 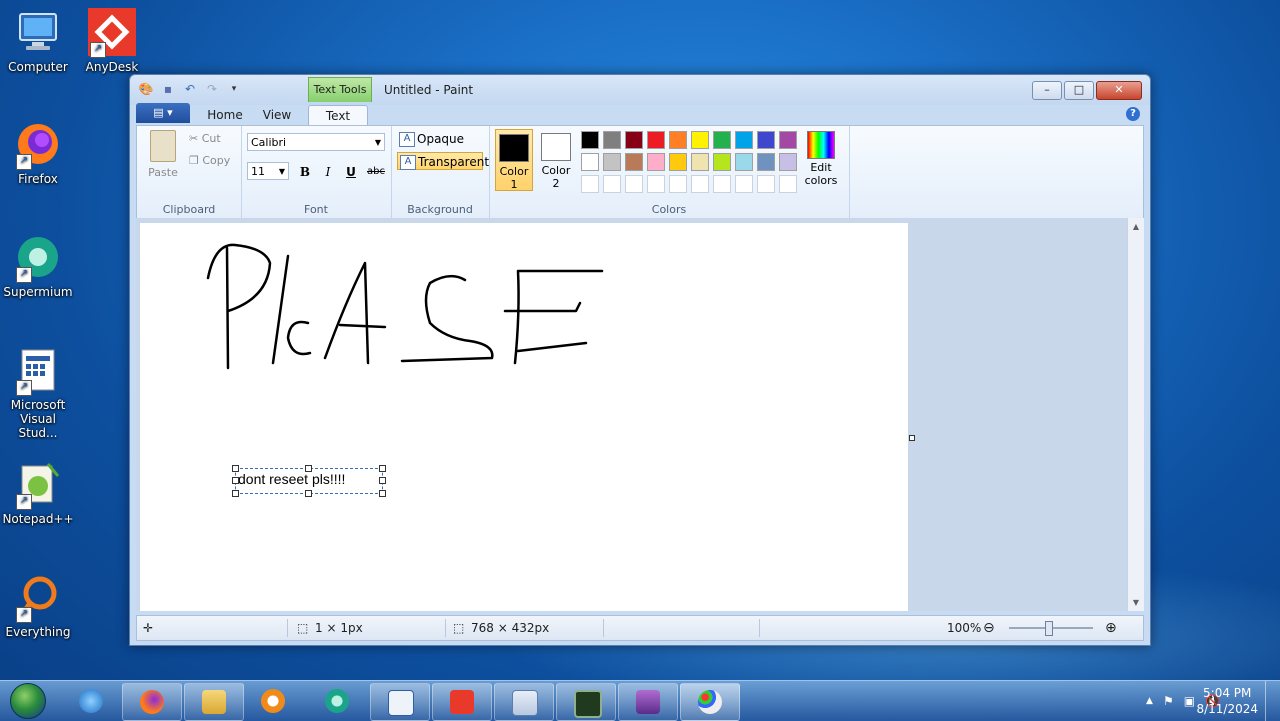 What do you see at coordinates (316, 142) in the screenshot?
I see `font-family-select: Calibri ▼` at bounding box center [316, 142].